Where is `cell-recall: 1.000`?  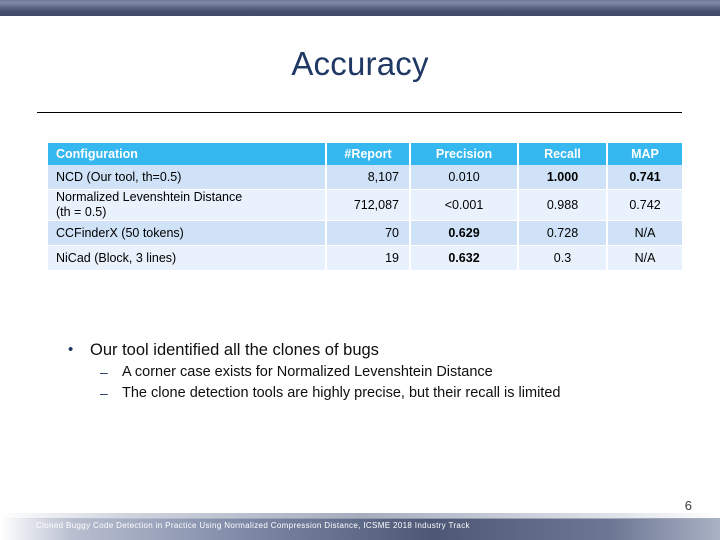
cell-recall: 1.000 is located at coordinates (563, 177).